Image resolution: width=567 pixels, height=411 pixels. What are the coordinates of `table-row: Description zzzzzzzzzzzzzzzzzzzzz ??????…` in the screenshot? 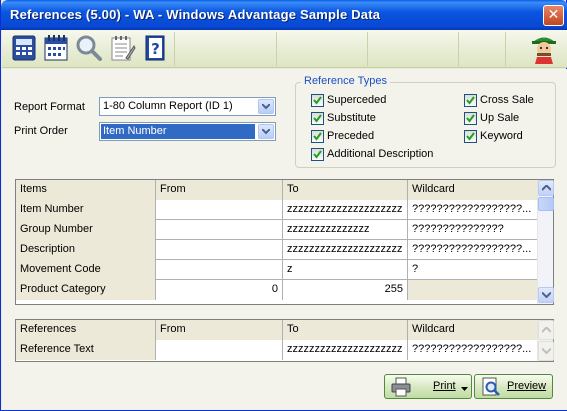 It's located at (276, 250).